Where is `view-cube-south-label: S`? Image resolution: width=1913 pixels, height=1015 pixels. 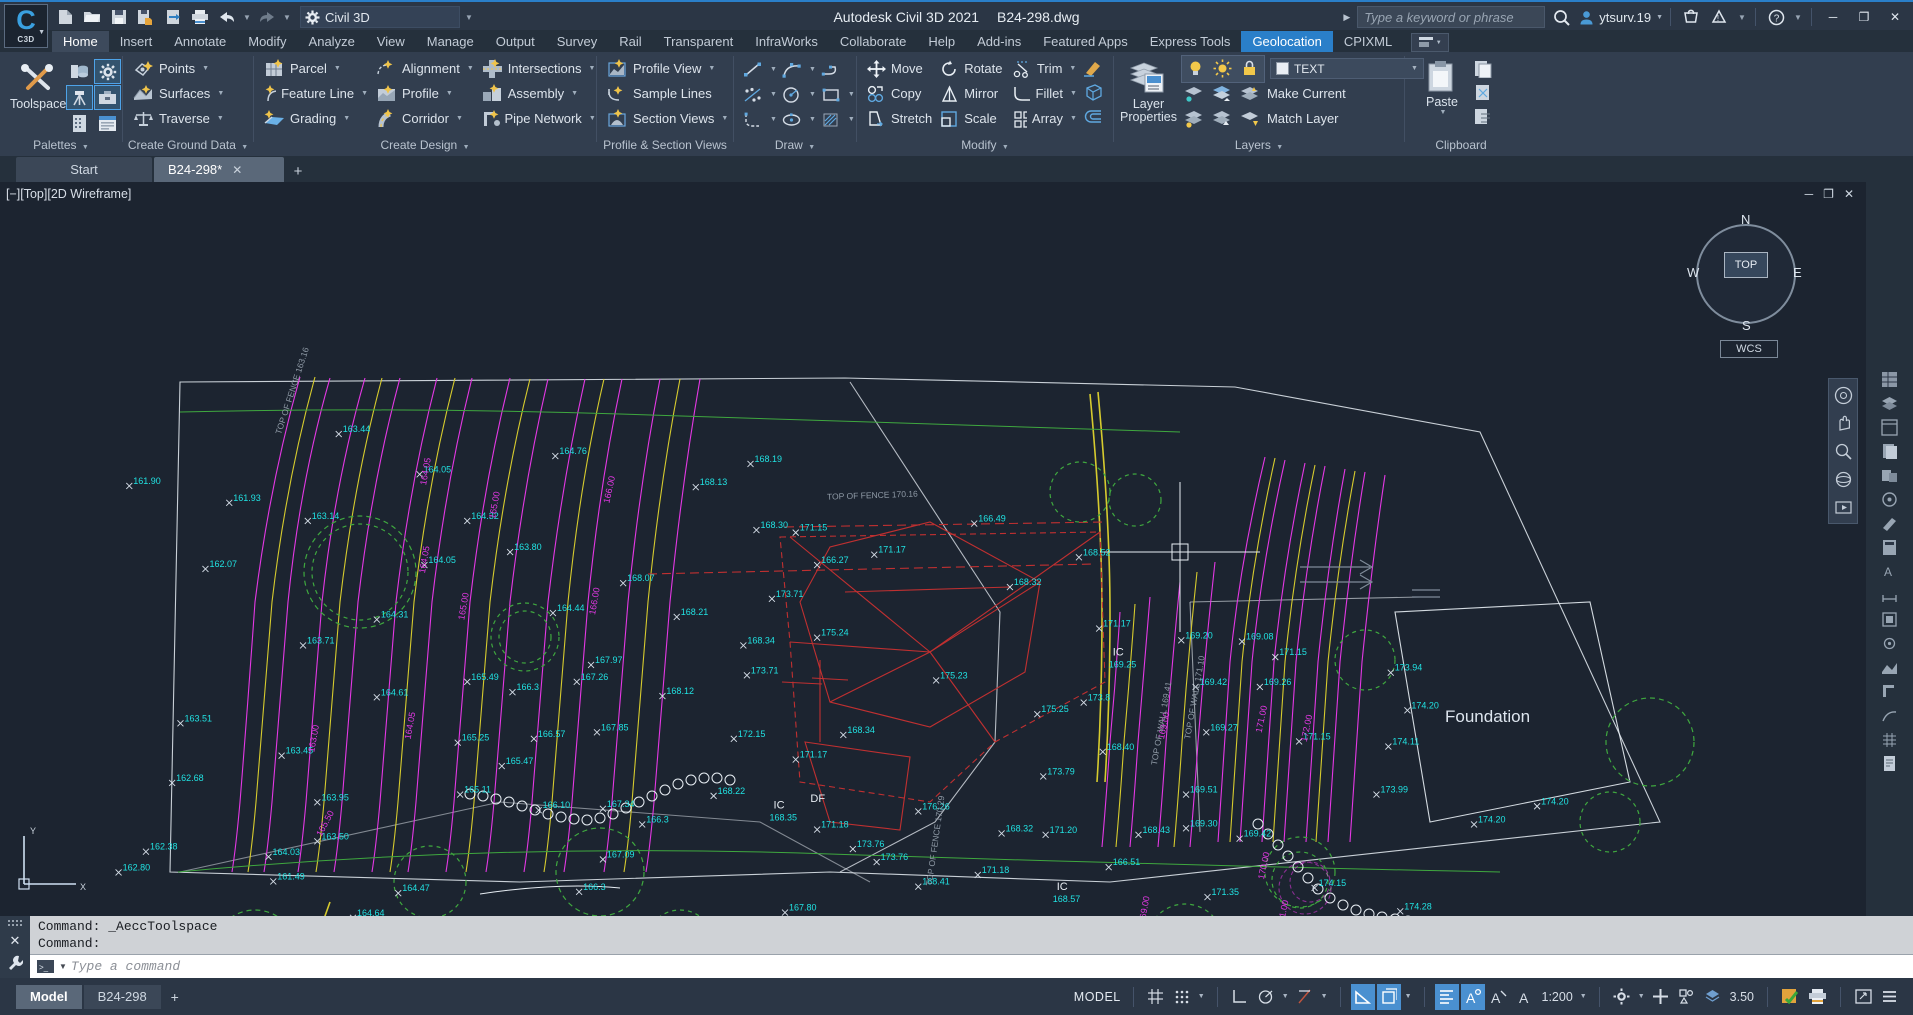 view-cube-south-label: S is located at coordinates (1746, 325).